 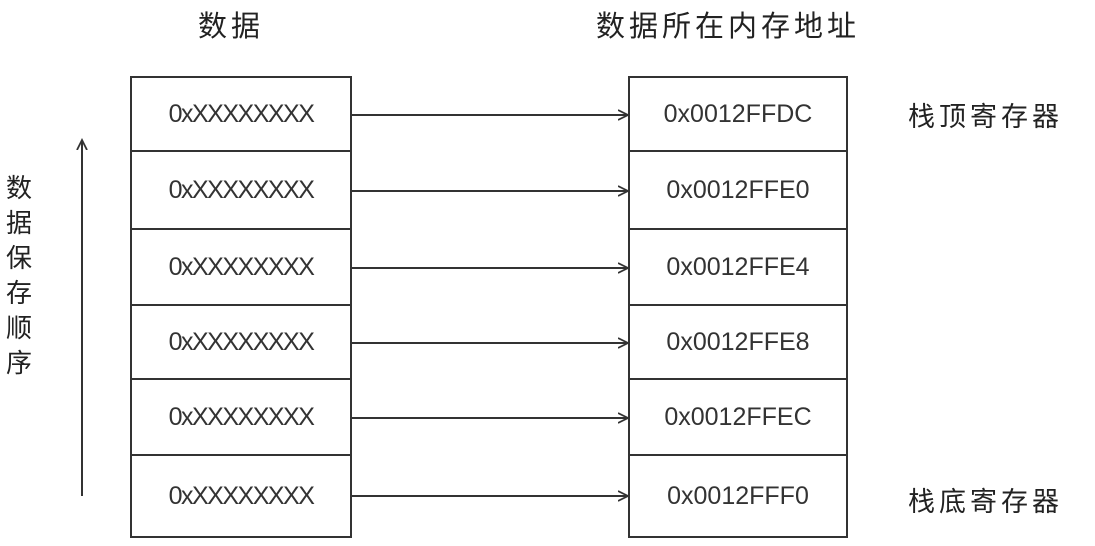 I want to click on address-value: 0x0012FFEC, so click(x=738, y=416).